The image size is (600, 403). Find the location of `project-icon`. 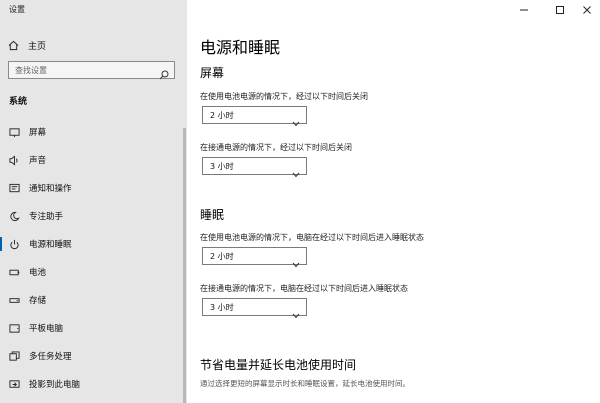

project-icon is located at coordinates (14, 384).